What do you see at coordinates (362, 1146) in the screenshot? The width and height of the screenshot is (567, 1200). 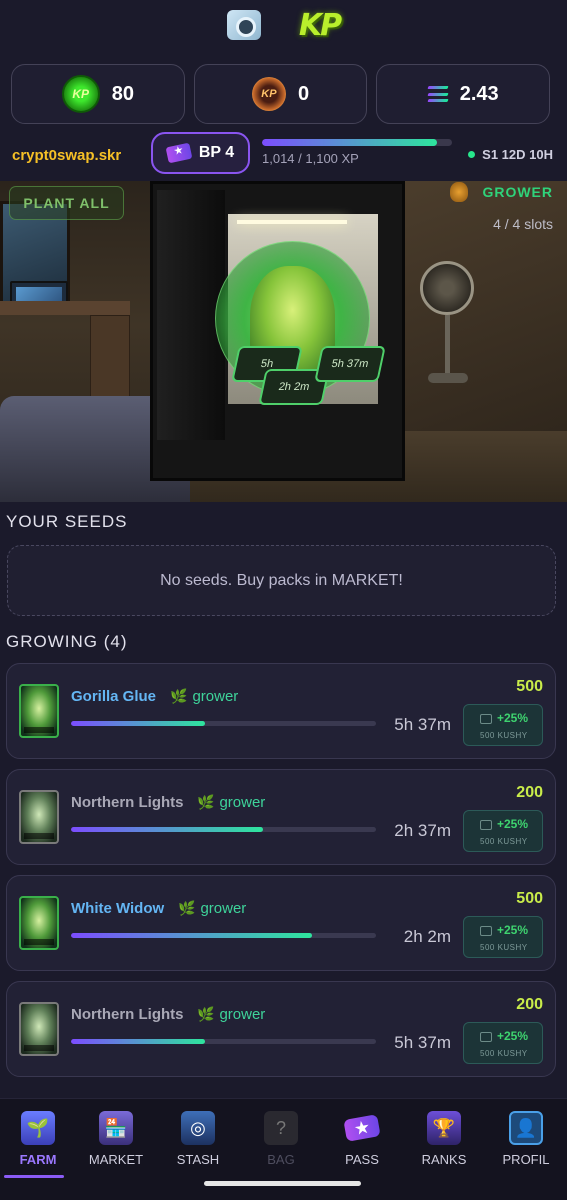 I see `nav-pass: ★ PASS` at bounding box center [362, 1146].